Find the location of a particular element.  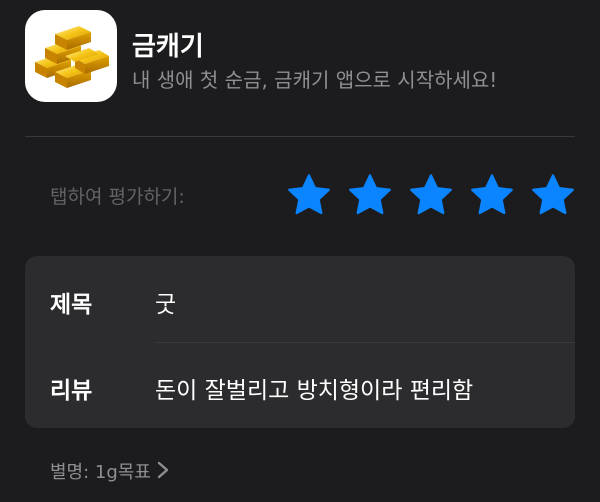

review-body-field: 돈이 잘벌리고 방치형이라 편리함 is located at coordinates (314, 388).